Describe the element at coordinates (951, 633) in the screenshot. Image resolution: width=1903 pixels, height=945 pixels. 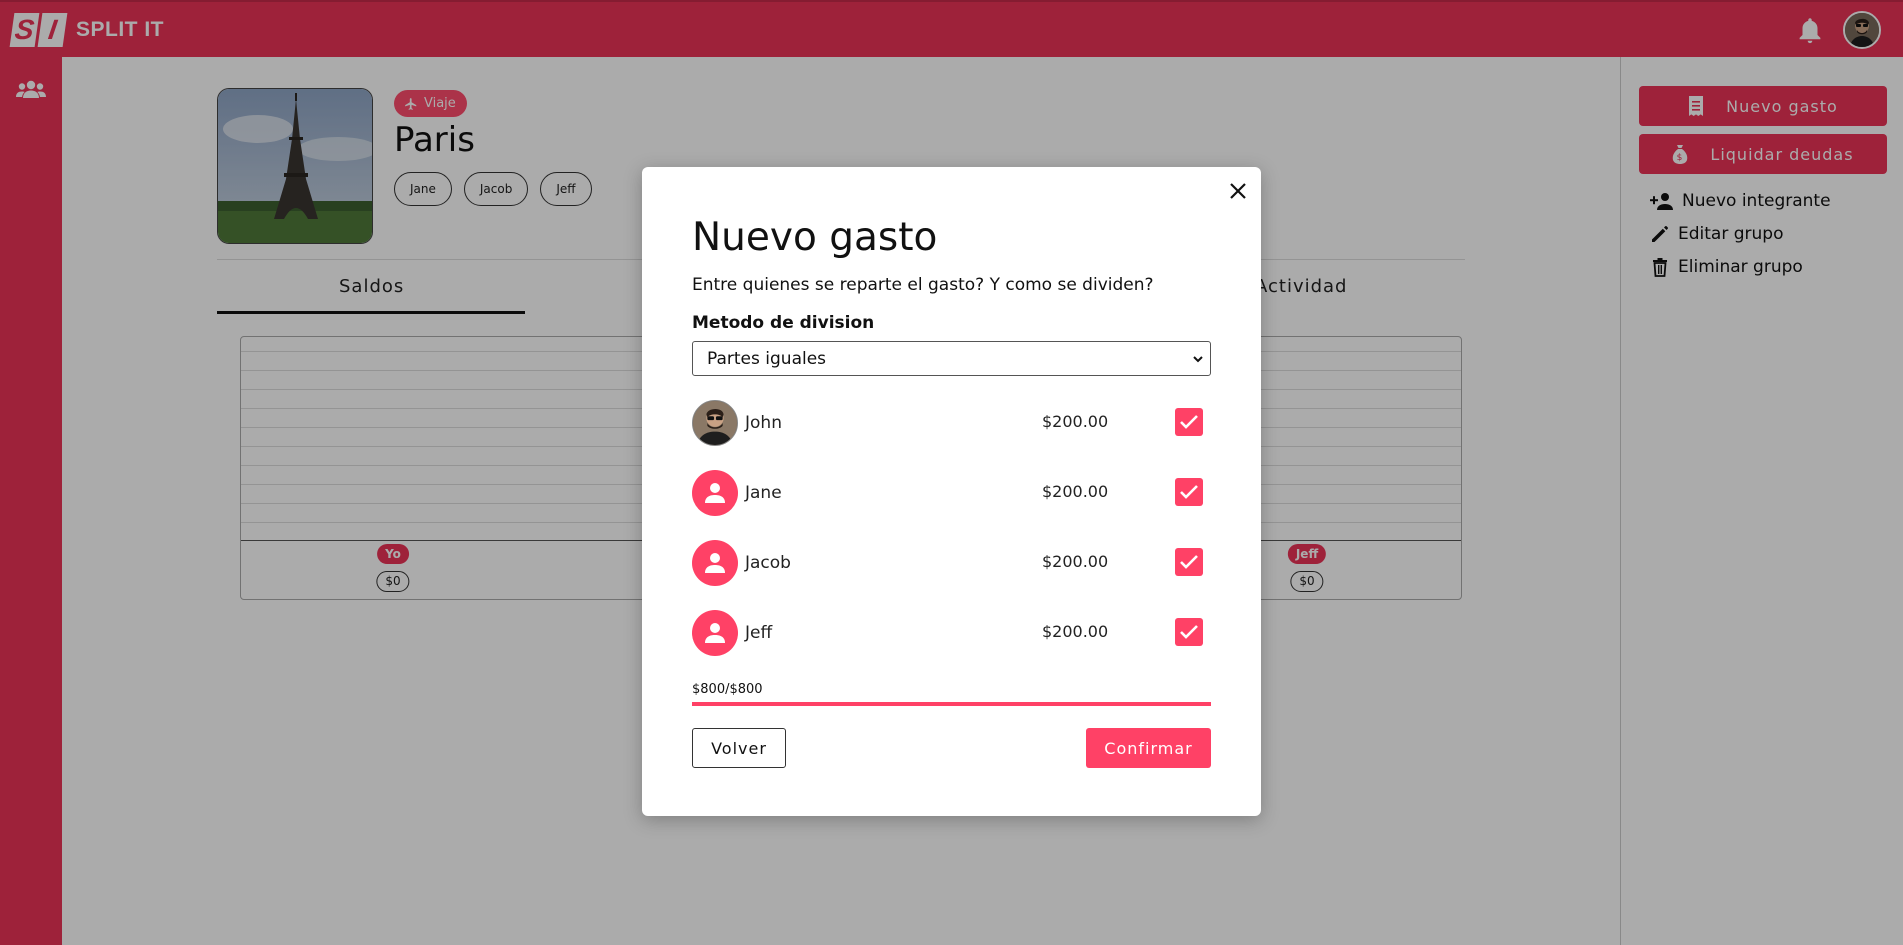
I see `participant-row: Jeff $200.00` at that location.